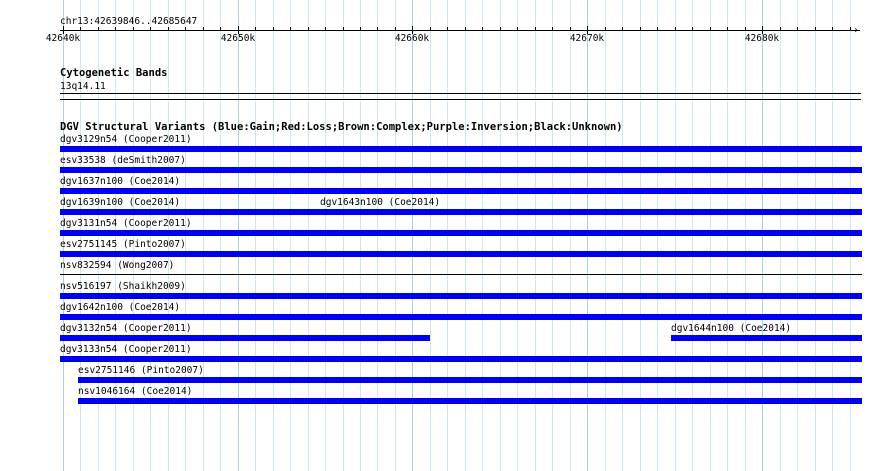  I want to click on dgv-feature-label: dgv1642n100 (Coe2014), so click(120, 307).